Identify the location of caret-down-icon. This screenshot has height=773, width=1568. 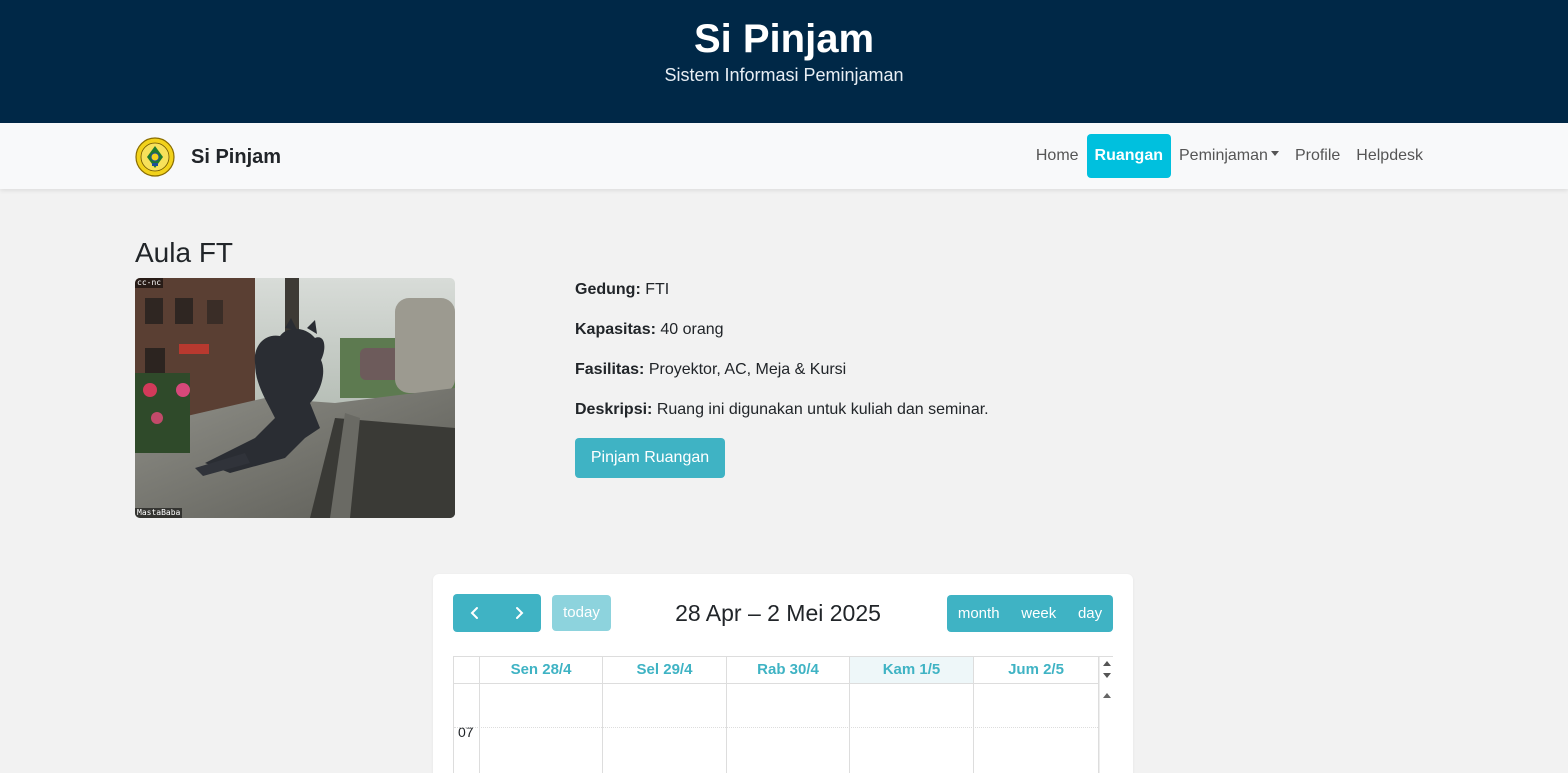
(1274, 154).